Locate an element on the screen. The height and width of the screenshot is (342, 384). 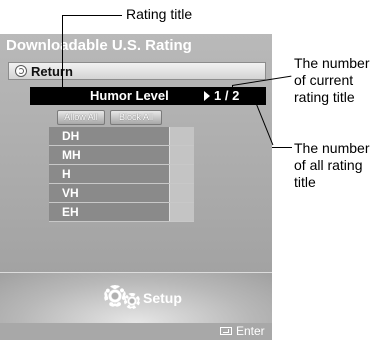
callout-all-titles-line3: title is located at coordinates (305, 182).